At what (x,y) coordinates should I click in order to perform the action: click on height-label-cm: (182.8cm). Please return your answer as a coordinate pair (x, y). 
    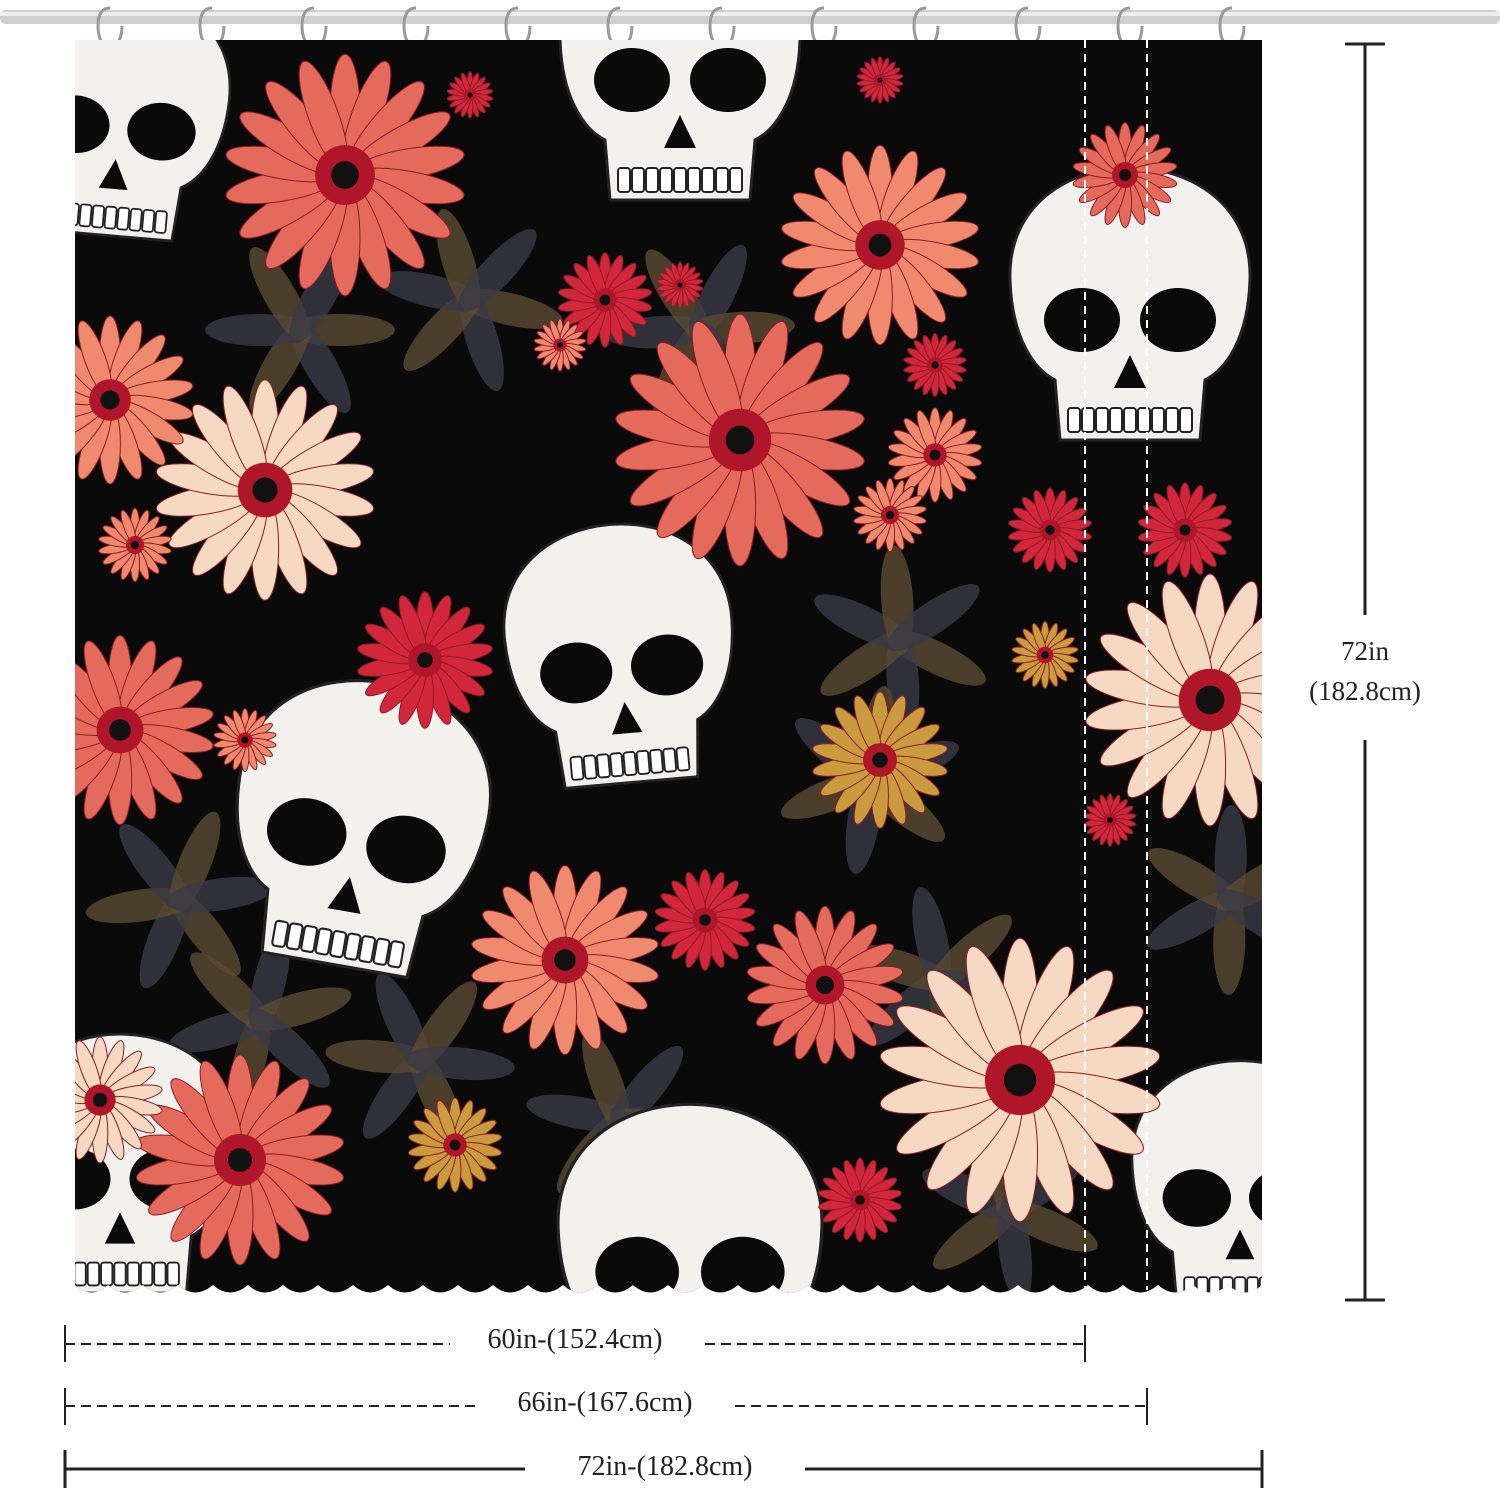
    Looking at the image, I should click on (1365, 691).